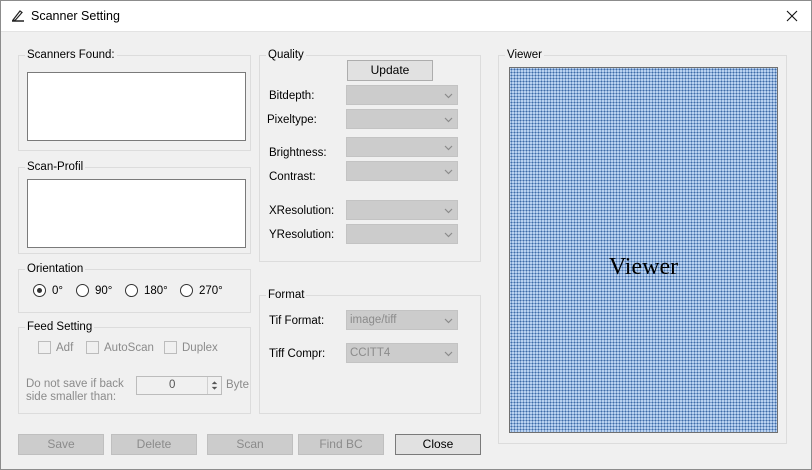 Image resolution: width=812 pixels, height=470 pixels. I want to click on window-title: Scanner Setting, so click(75, 16).